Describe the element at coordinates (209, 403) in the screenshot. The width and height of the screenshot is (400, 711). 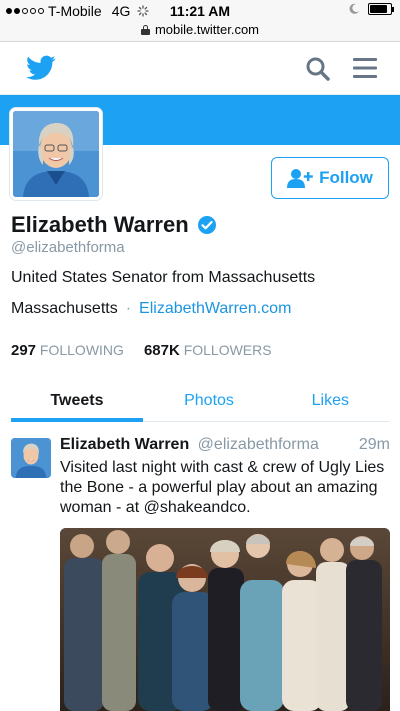
I see `tab-photos: Photos` at that location.